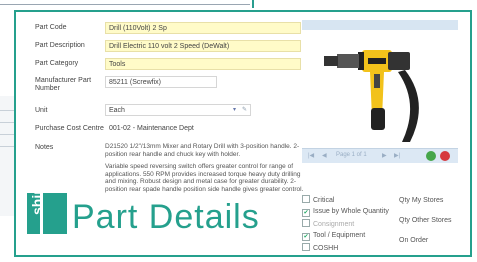 The image size is (477, 262). I want to click on image-pager: |◀ ◀ Page 1 of 1 ▶ ▶|, so click(380, 155).